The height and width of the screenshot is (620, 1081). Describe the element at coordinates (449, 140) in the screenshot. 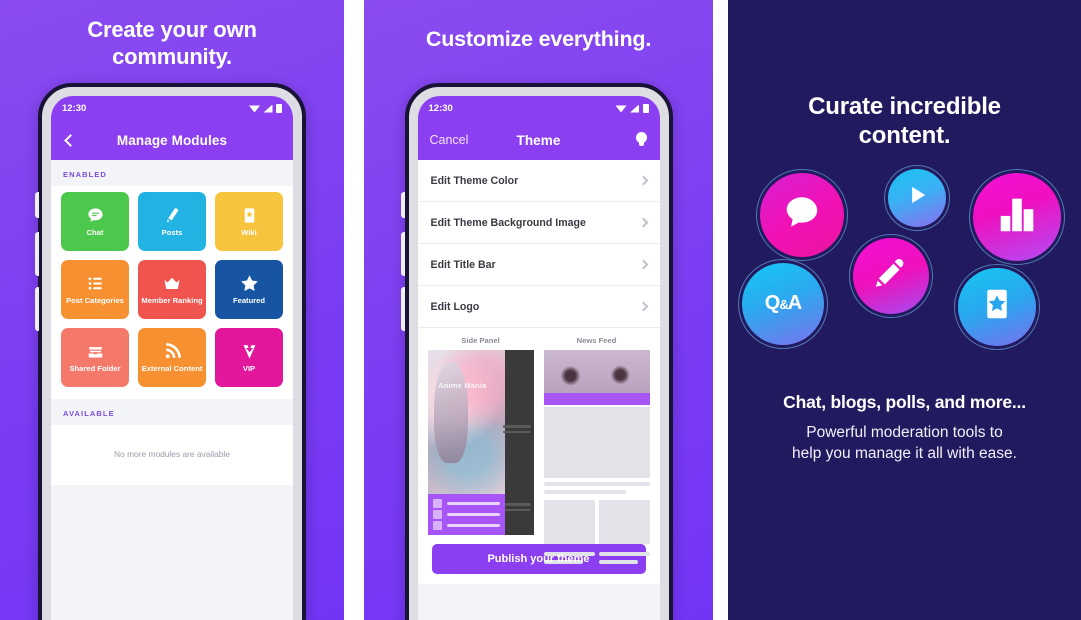

I see `cancel-button: Cancel` at that location.